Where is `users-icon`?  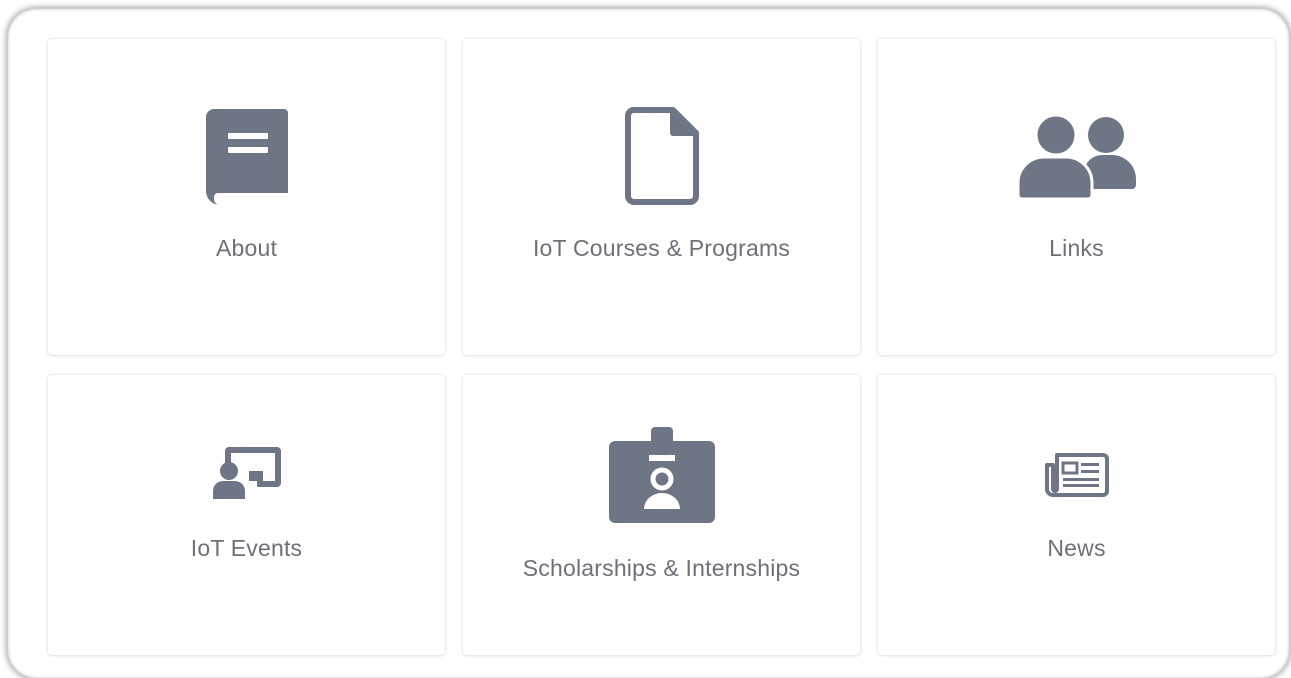 users-icon is located at coordinates (1076, 156).